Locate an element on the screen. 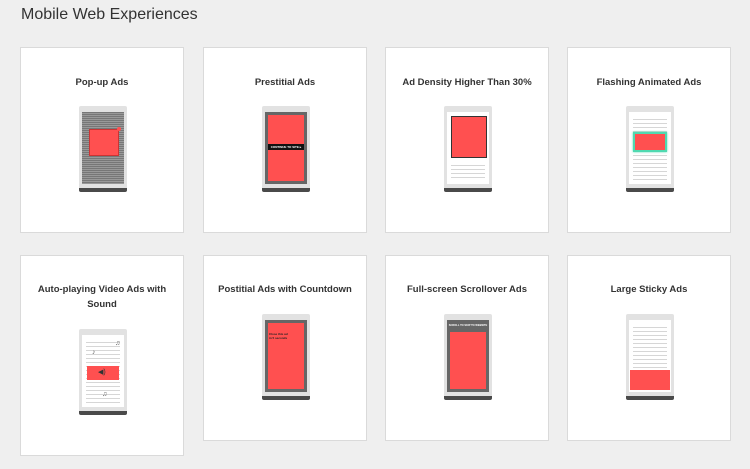 This screenshot has height=469, width=750. card-title: Prestitial Ads is located at coordinates (285, 82).